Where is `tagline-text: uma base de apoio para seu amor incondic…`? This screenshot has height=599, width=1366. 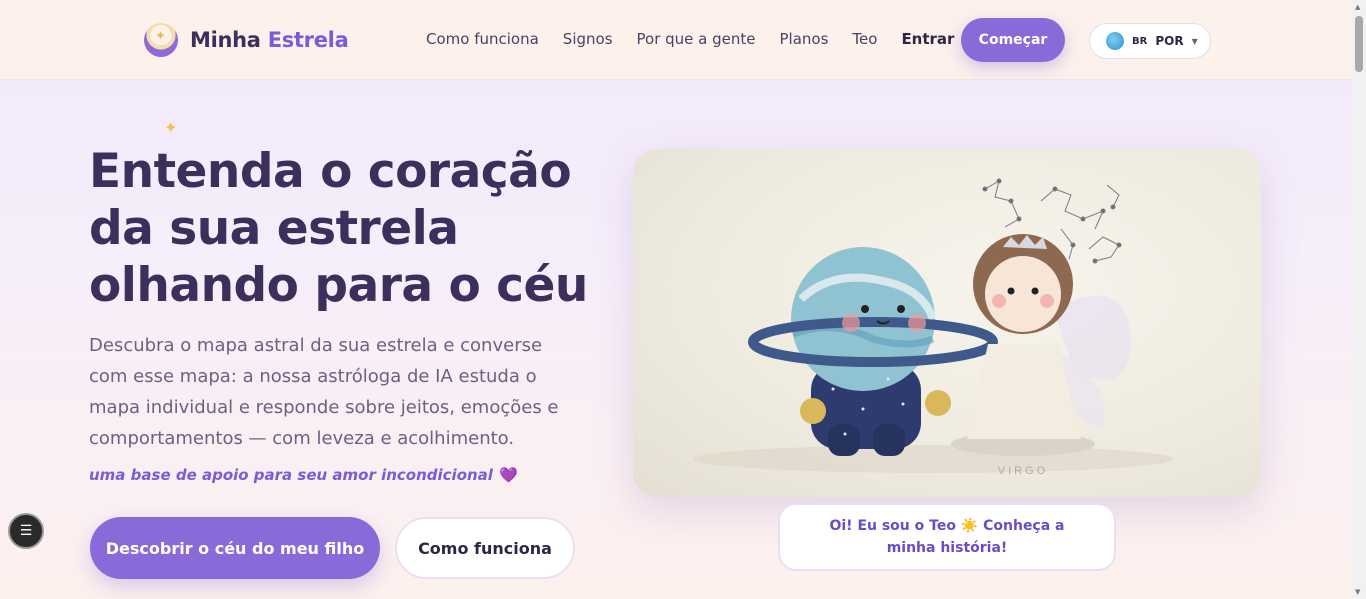
tagline-text: uma base de apoio para seu amor incondic… is located at coordinates (291, 475).